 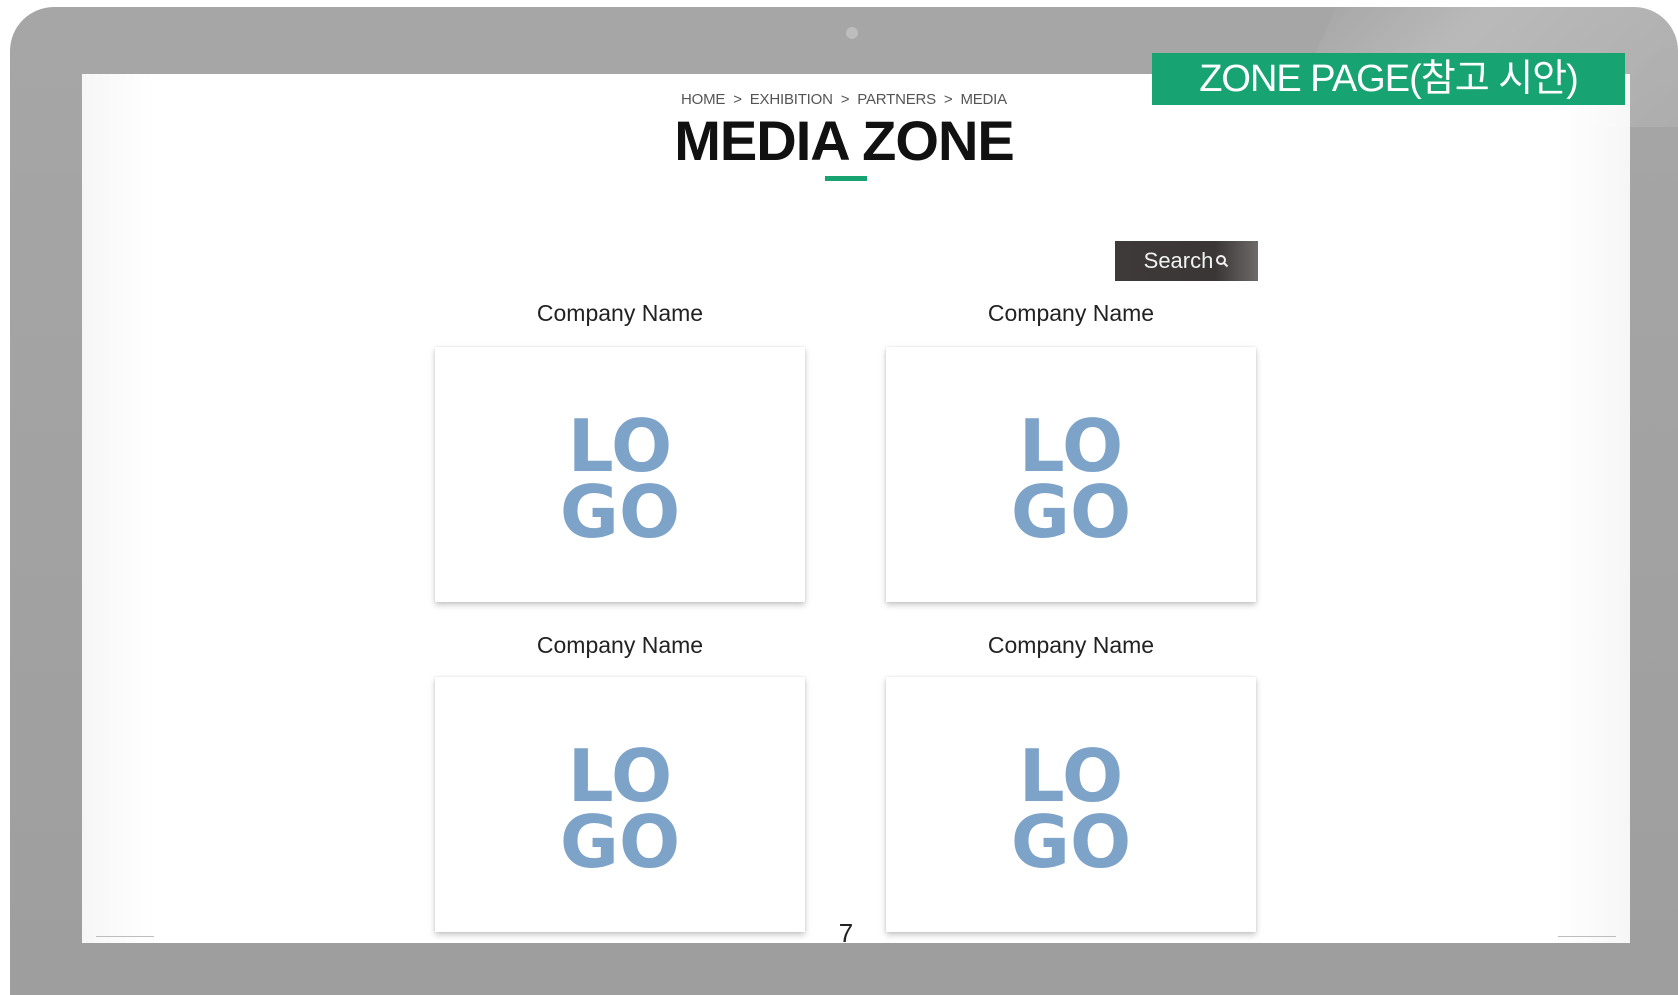 What do you see at coordinates (846, 933) in the screenshot?
I see `page-number: 7` at bounding box center [846, 933].